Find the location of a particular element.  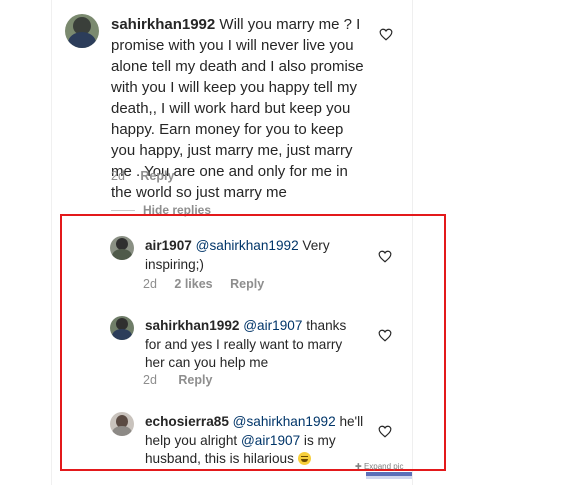

comment-time: 2d is located at coordinates (118, 176).